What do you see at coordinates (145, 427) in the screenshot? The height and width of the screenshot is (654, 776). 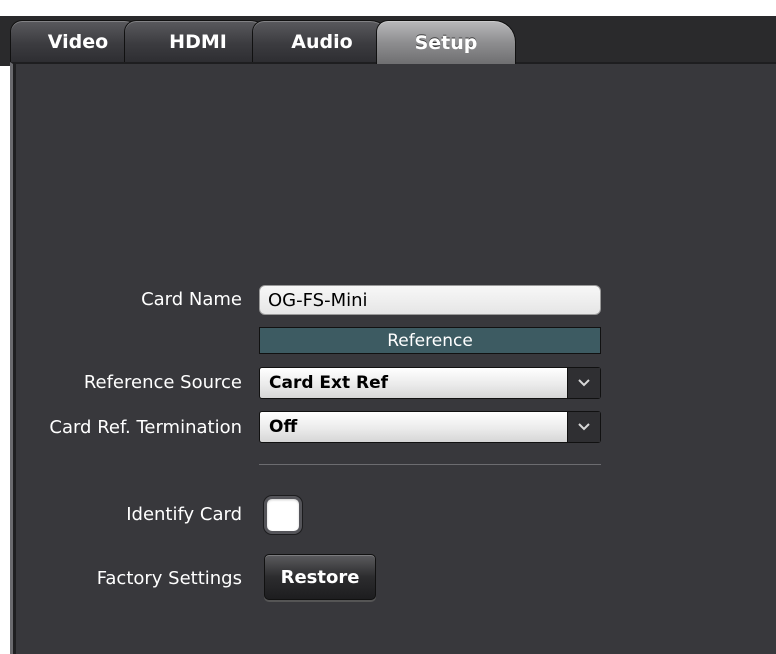 I see `card-ref-termination-label: Card Ref. Termination` at bounding box center [145, 427].